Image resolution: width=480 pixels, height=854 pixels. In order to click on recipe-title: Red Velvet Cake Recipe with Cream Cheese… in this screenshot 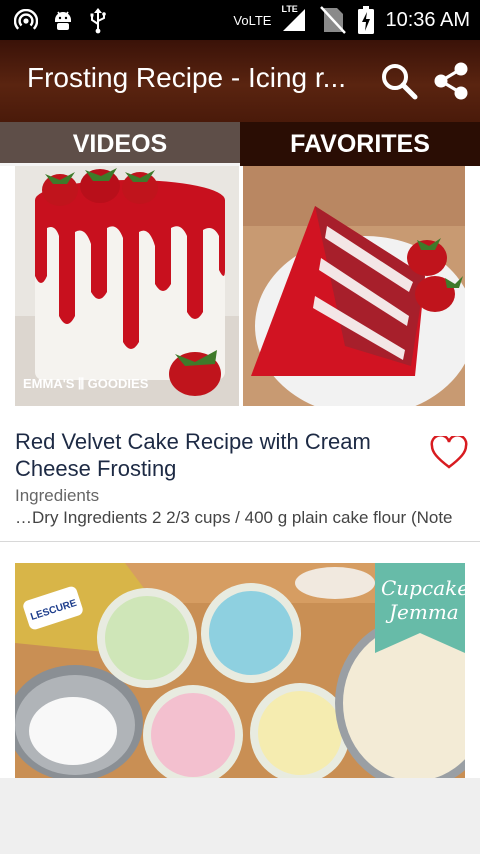, I will do `click(215, 455)`.